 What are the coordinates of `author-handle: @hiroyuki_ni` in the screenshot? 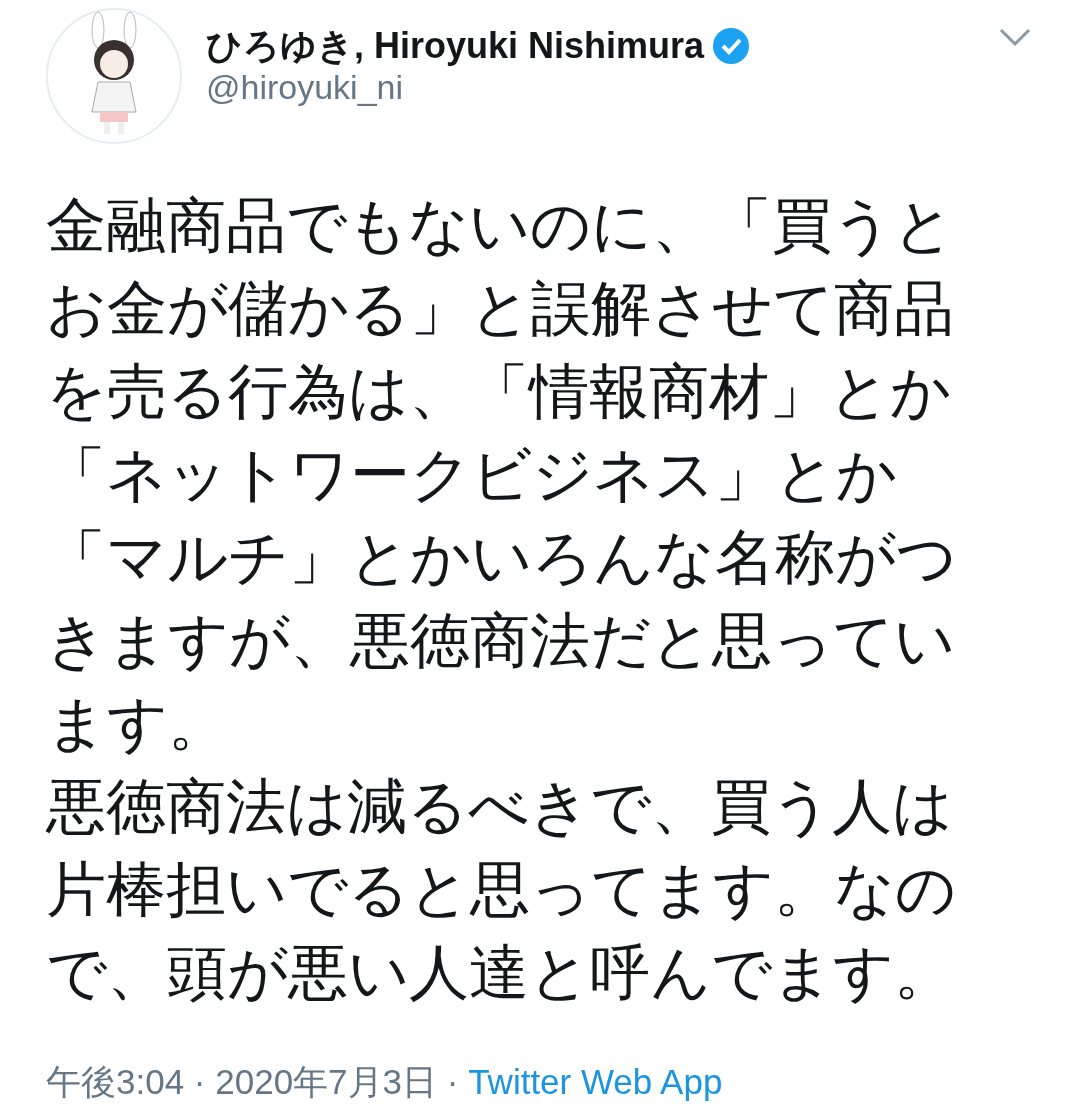 It's located at (602, 87).